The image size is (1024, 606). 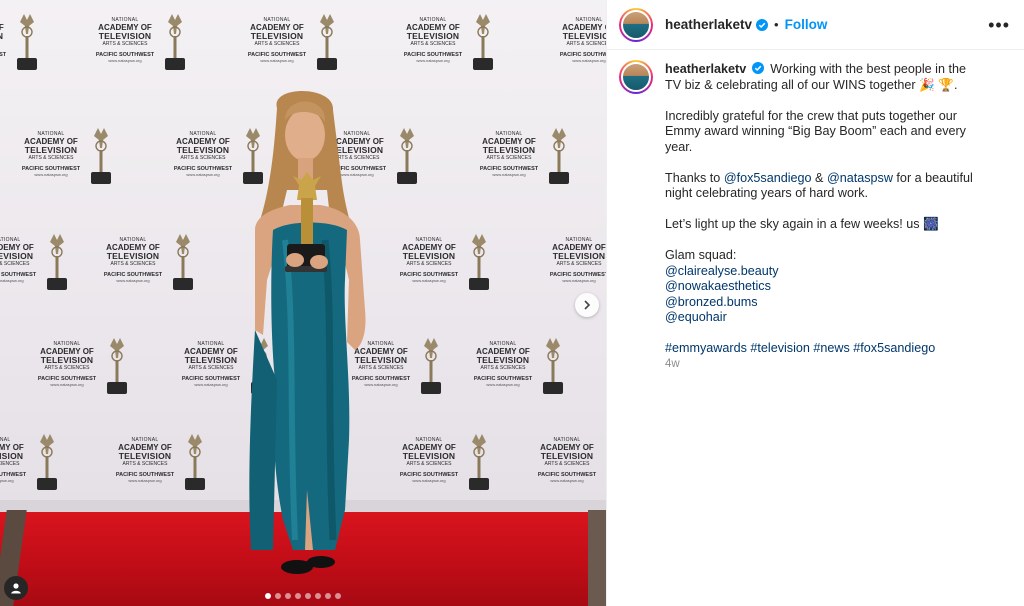 I want to click on mention-link: @nowakaesthetics, so click(x=718, y=286).